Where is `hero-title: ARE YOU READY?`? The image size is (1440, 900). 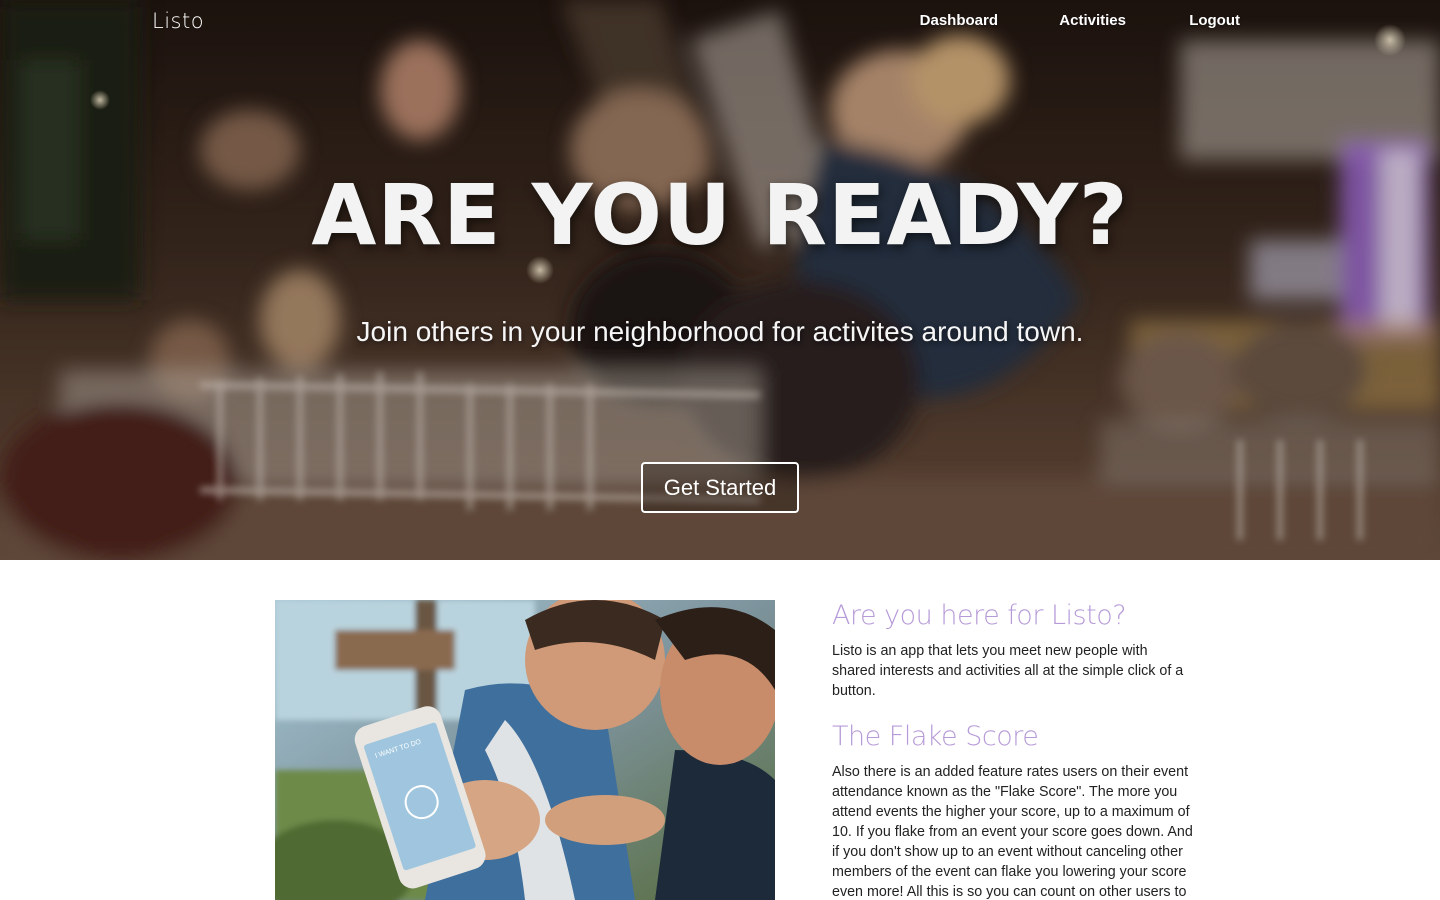 hero-title: ARE YOU READY? is located at coordinates (720, 215).